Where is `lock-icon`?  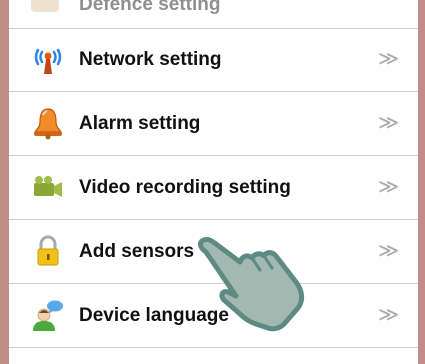
lock-icon is located at coordinates (48, 250).